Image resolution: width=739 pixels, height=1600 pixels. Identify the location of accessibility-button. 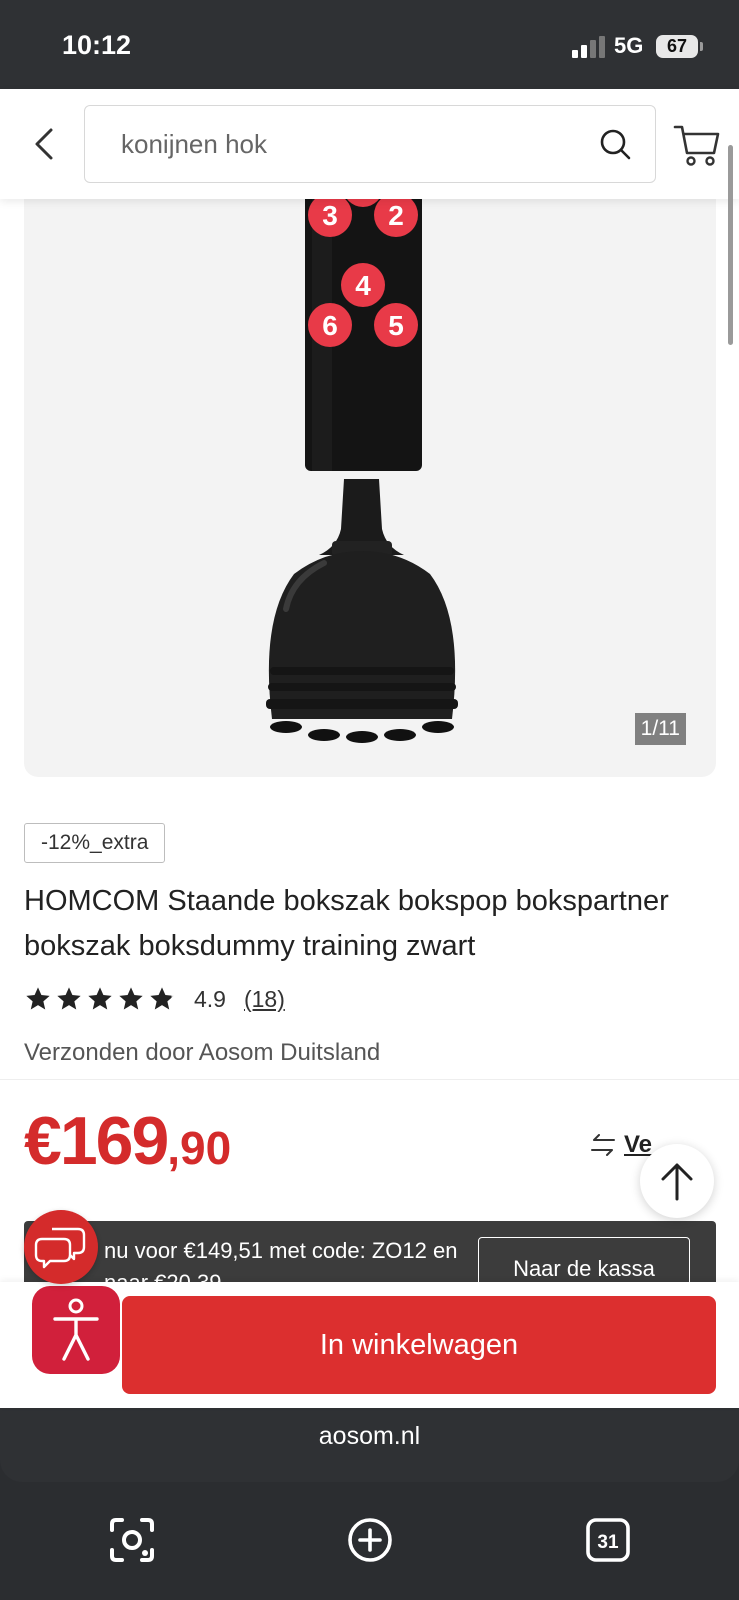
(76, 1330).